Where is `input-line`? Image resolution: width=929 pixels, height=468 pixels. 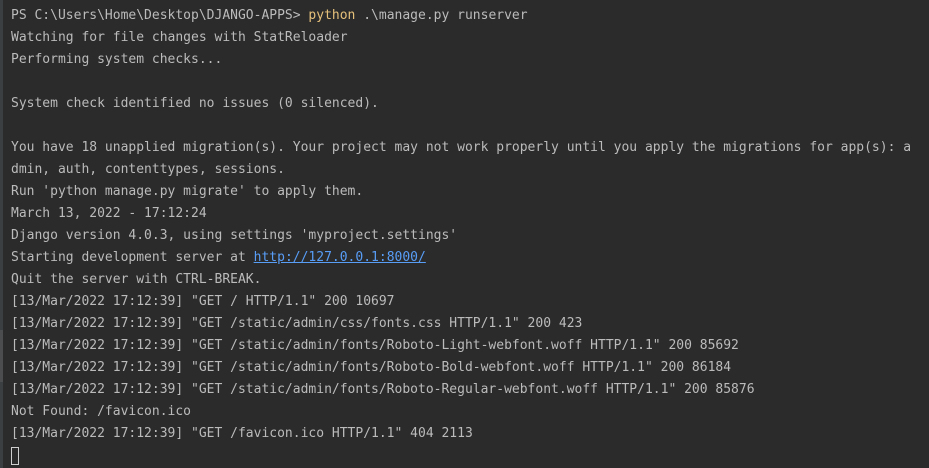 input-line is located at coordinates (470, 456).